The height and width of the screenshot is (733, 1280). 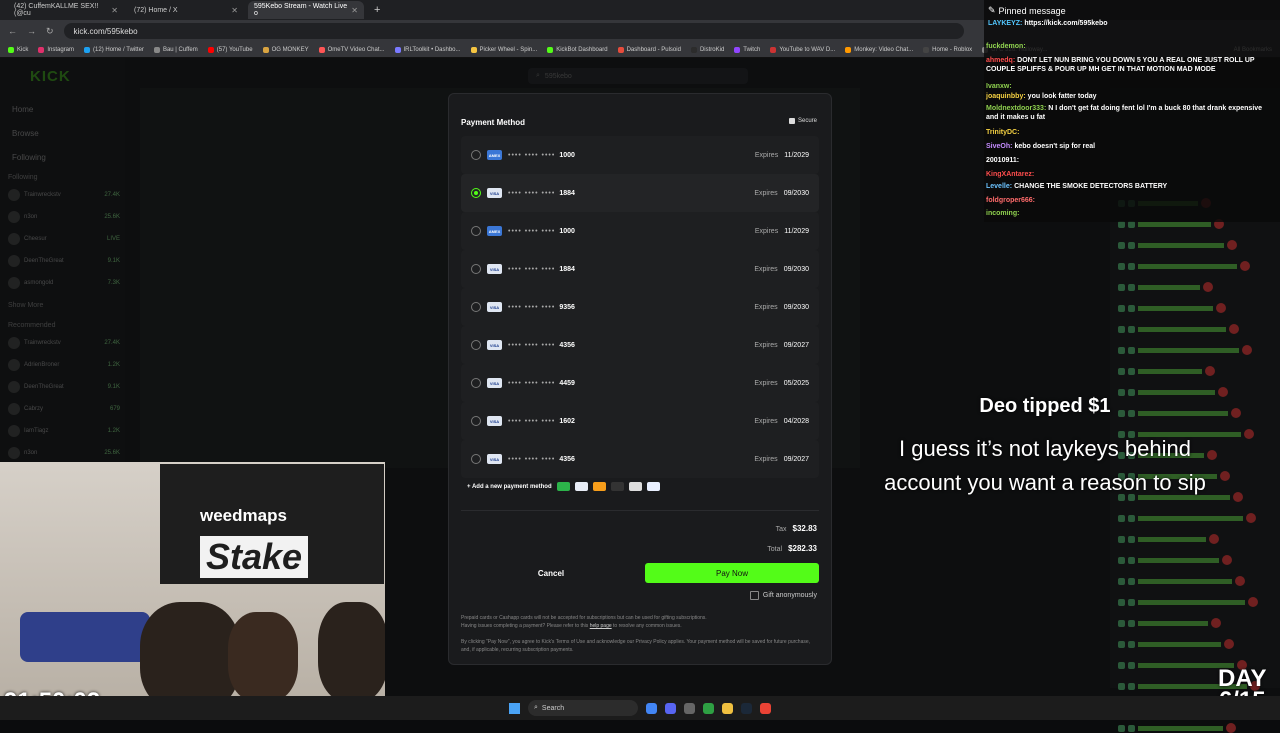 I want to click on nav-browse: Browse, so click(x=29, y=134).